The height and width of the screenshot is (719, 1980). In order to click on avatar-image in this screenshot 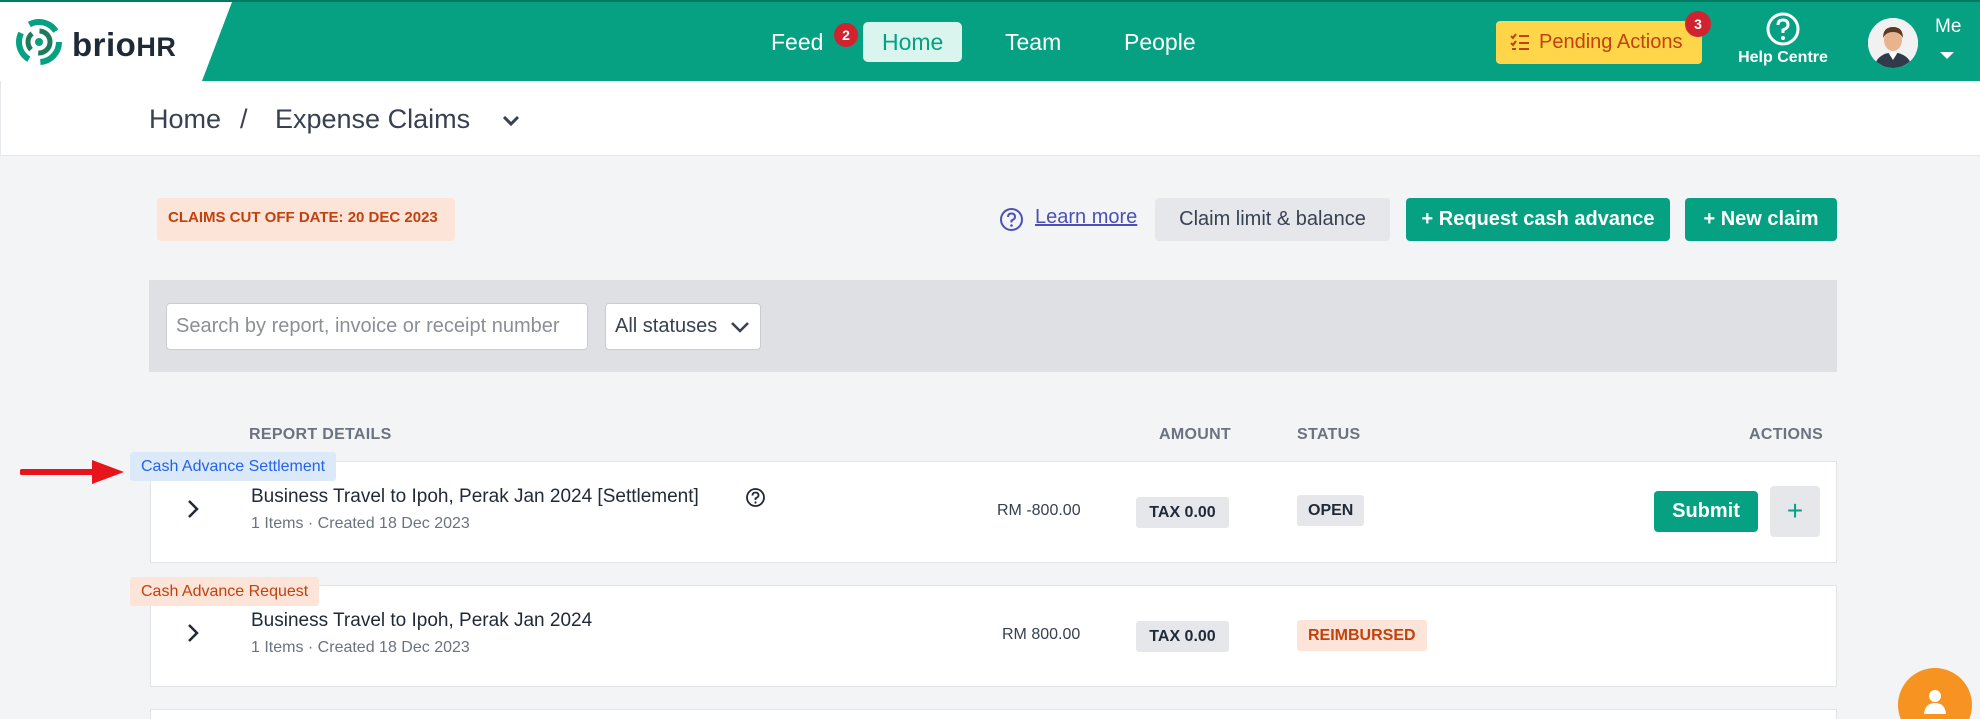, I will do `click(1893, 43)`.